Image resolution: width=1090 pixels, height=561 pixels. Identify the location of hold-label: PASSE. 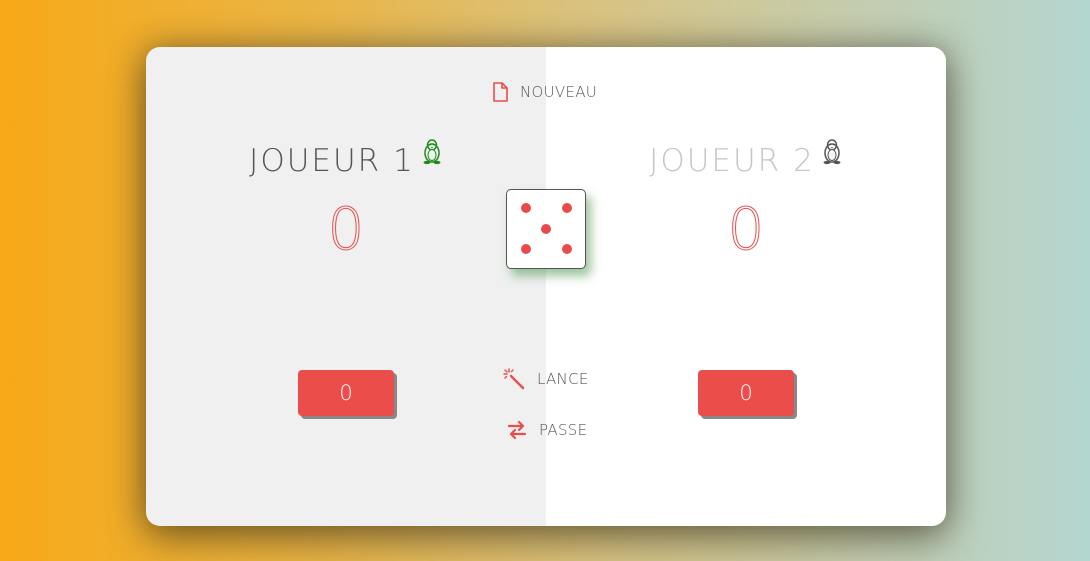
(563, 430).